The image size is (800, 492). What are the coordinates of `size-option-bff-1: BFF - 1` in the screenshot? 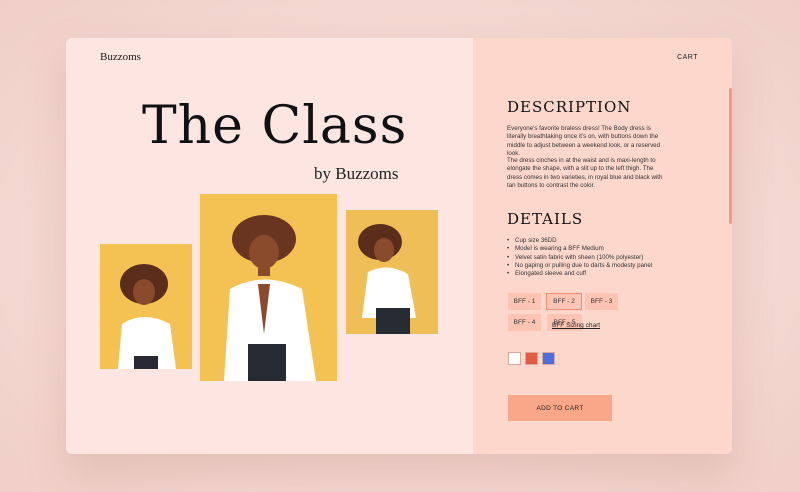 It's located at (524, 301).